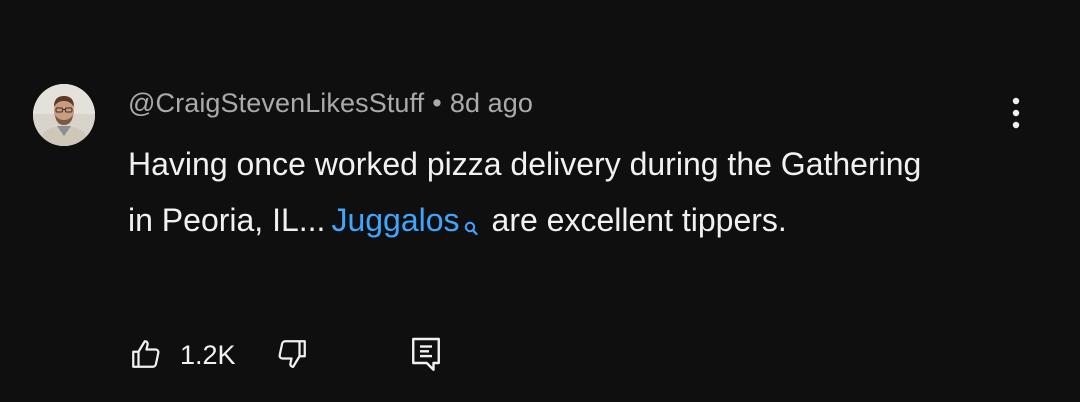 The width and height of the screenshot is (1080, 402). Describe the element at coordinates (208, 355) in the screenshot. I see `like-count: 1.2K` at that location.